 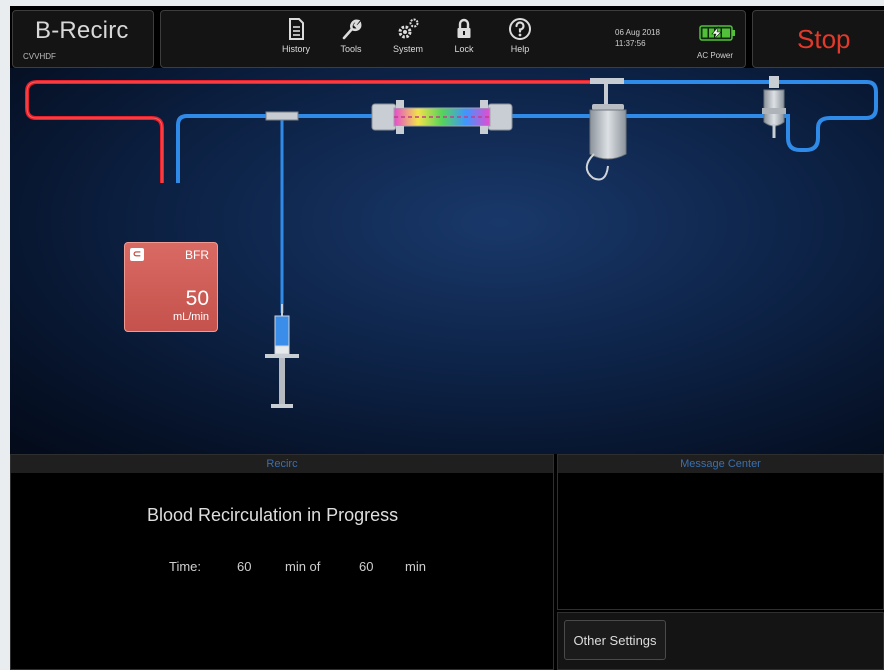 What do you see at coordinates (39, 56) in the screenshot?
I see `therapy-type: CVVHDF` at bounding box center [39, 56].